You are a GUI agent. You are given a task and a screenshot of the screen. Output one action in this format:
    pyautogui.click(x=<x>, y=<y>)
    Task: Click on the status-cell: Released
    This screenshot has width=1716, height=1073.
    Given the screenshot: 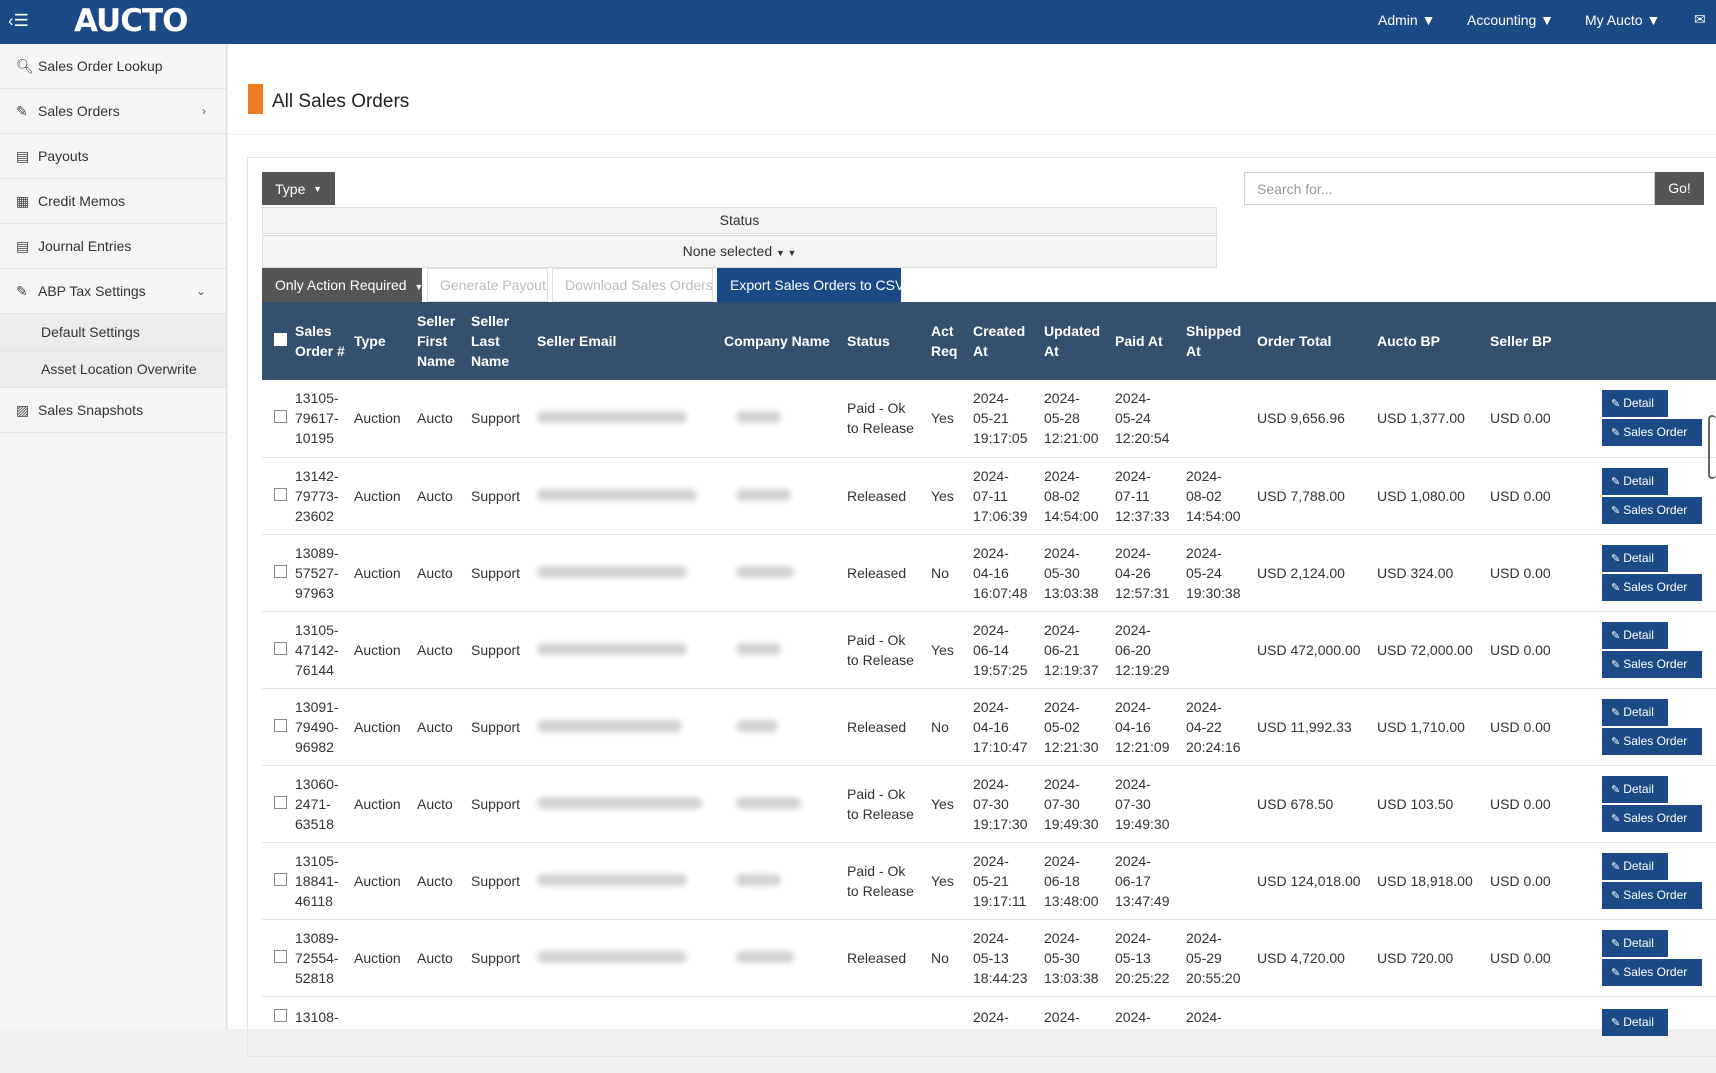 What is the action you would take?
    pyautogui.click(x=885, y=727)
    